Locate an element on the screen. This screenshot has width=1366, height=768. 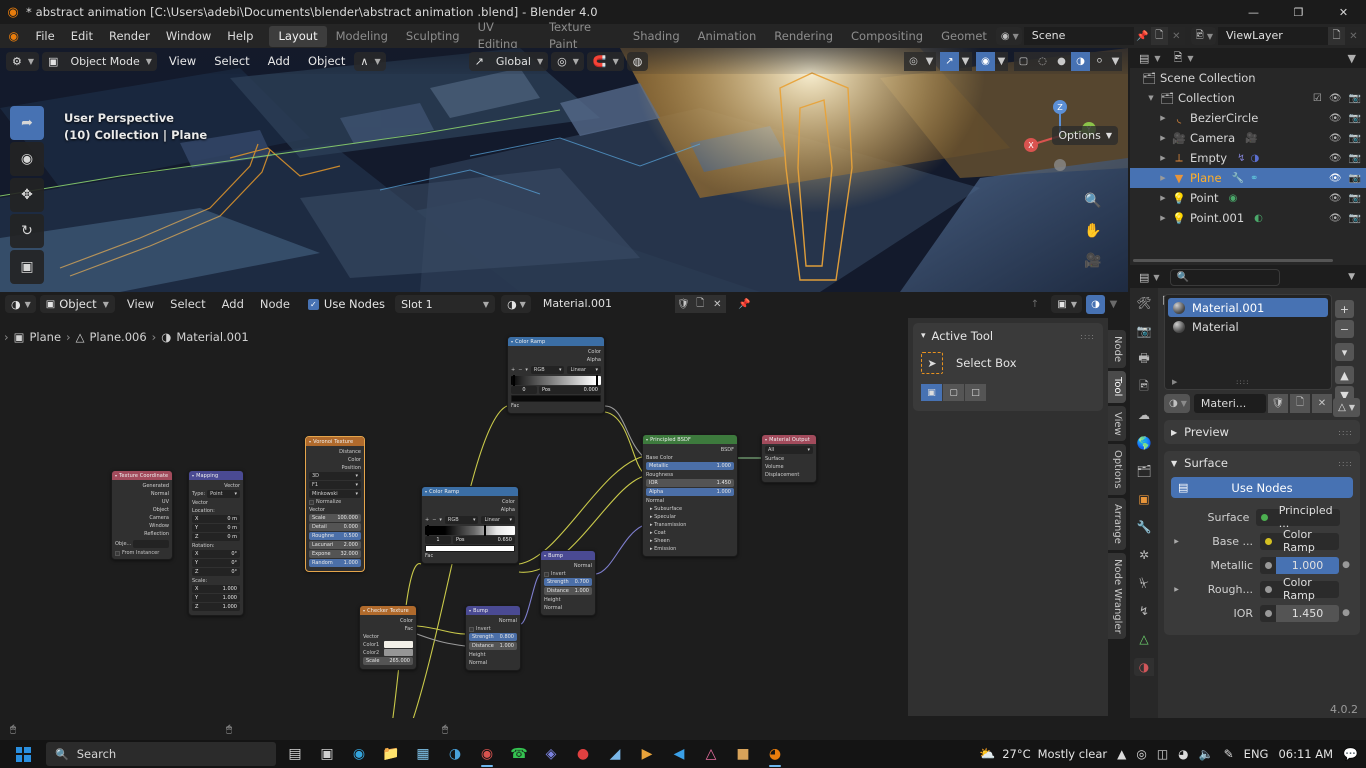
invert-checkbox is located at coordinates (546, 574).